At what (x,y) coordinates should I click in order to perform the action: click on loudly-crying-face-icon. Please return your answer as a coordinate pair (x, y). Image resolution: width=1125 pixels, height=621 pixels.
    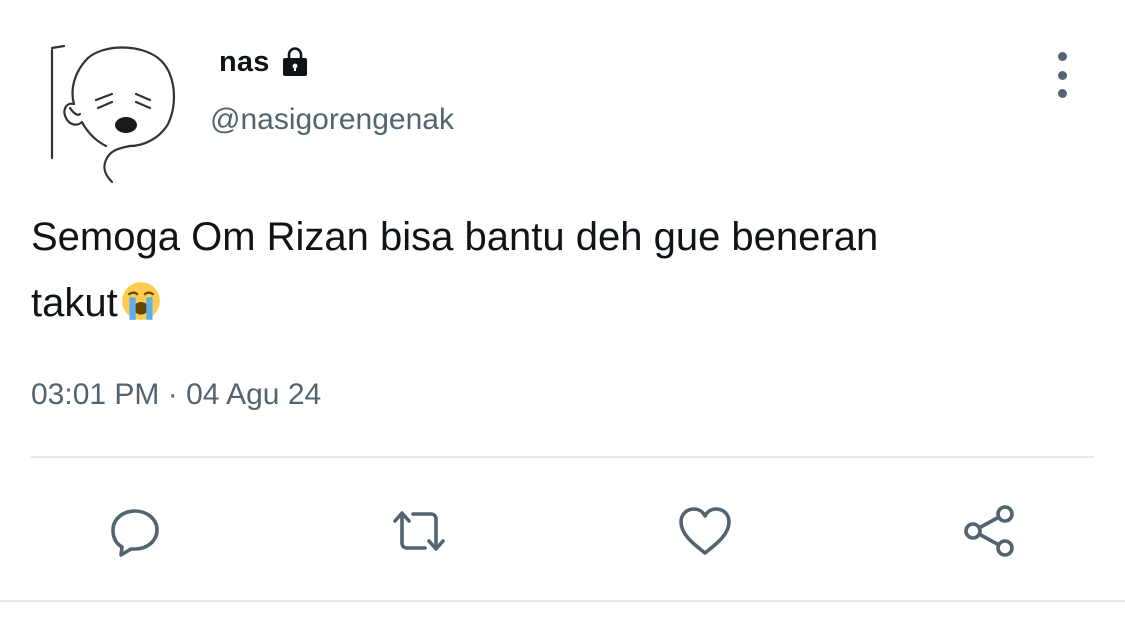
    Looking at the image, I should click on (140, 301).